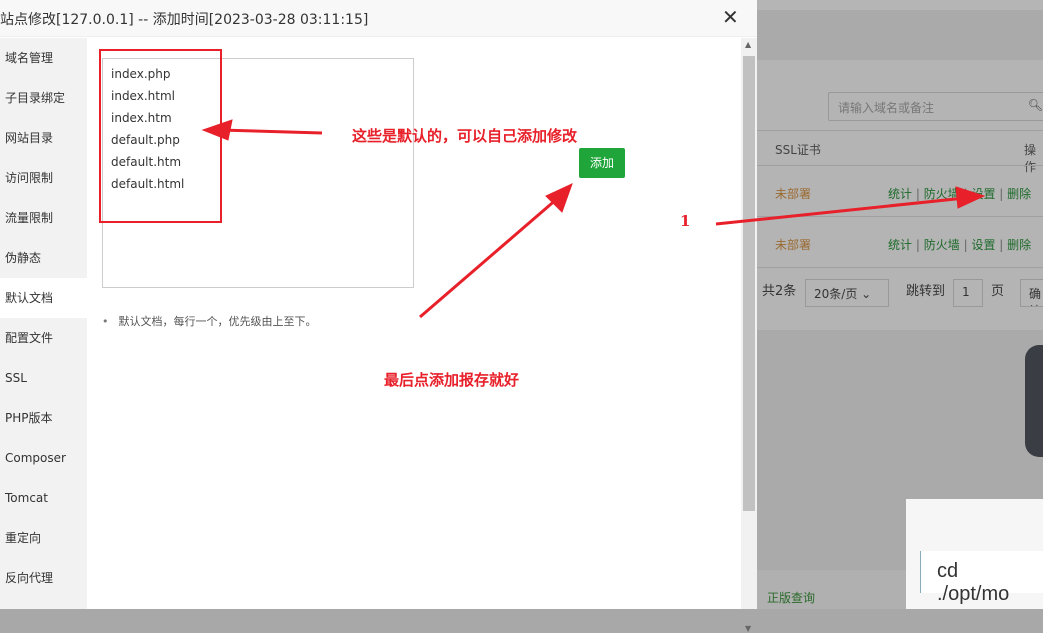 The image size is (1043, 633). Describe the element at coordinates (271, 131) in the screenshot. I see `arrow-left` at that location.